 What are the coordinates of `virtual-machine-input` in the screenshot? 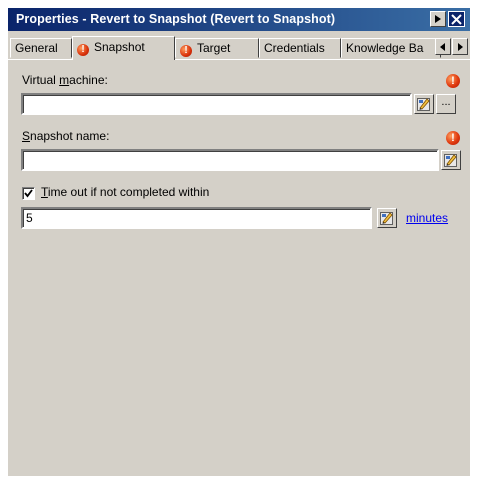 It's located at (216, 104).